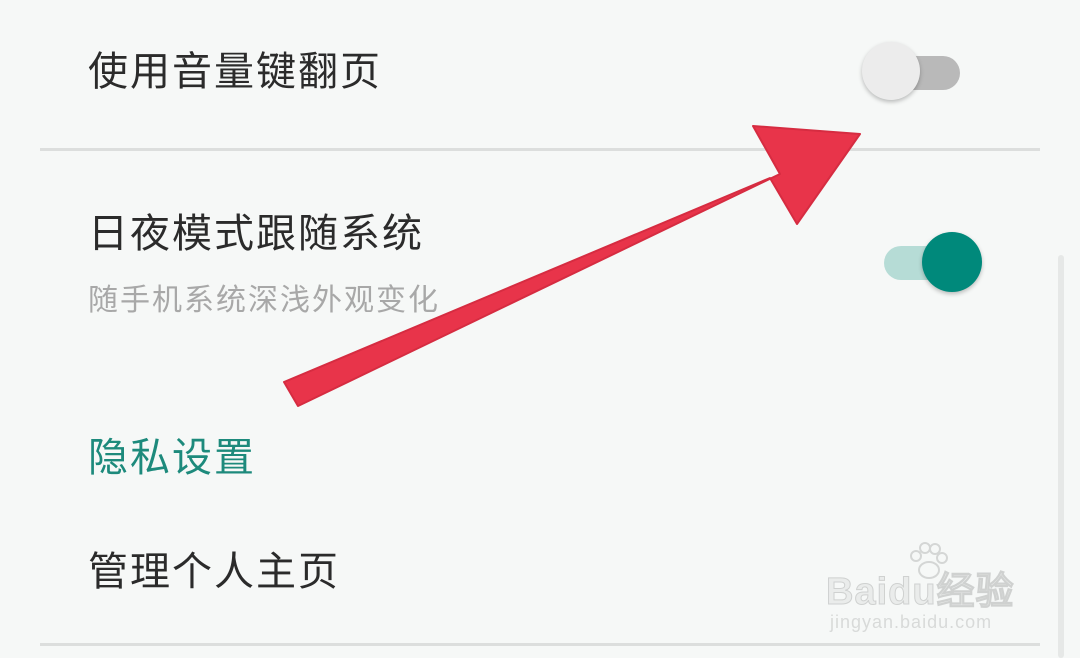  What do you see at coordinates (172, 458) in the screenshot?
I see `section-header-privacy: 隐私设置` at bounding box center [172, 458].